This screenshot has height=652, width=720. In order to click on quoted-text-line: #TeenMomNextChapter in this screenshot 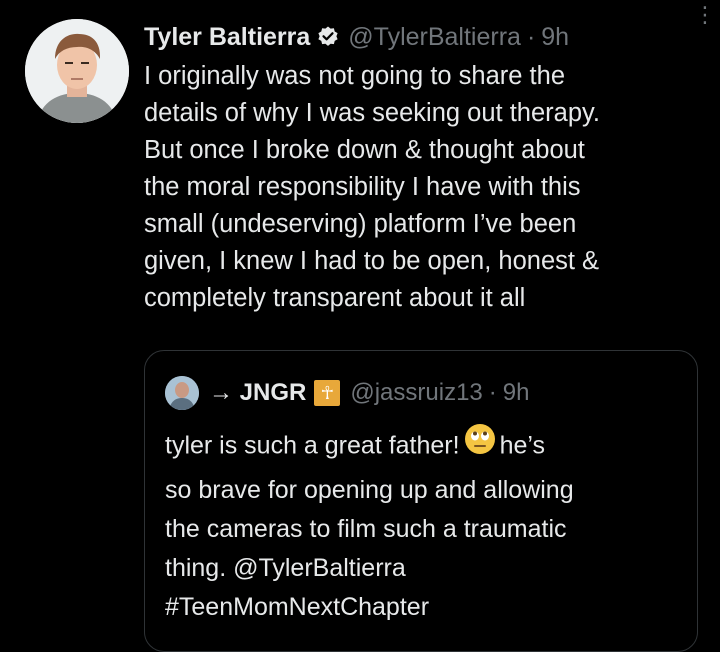, I will do `click(297, 607)`.